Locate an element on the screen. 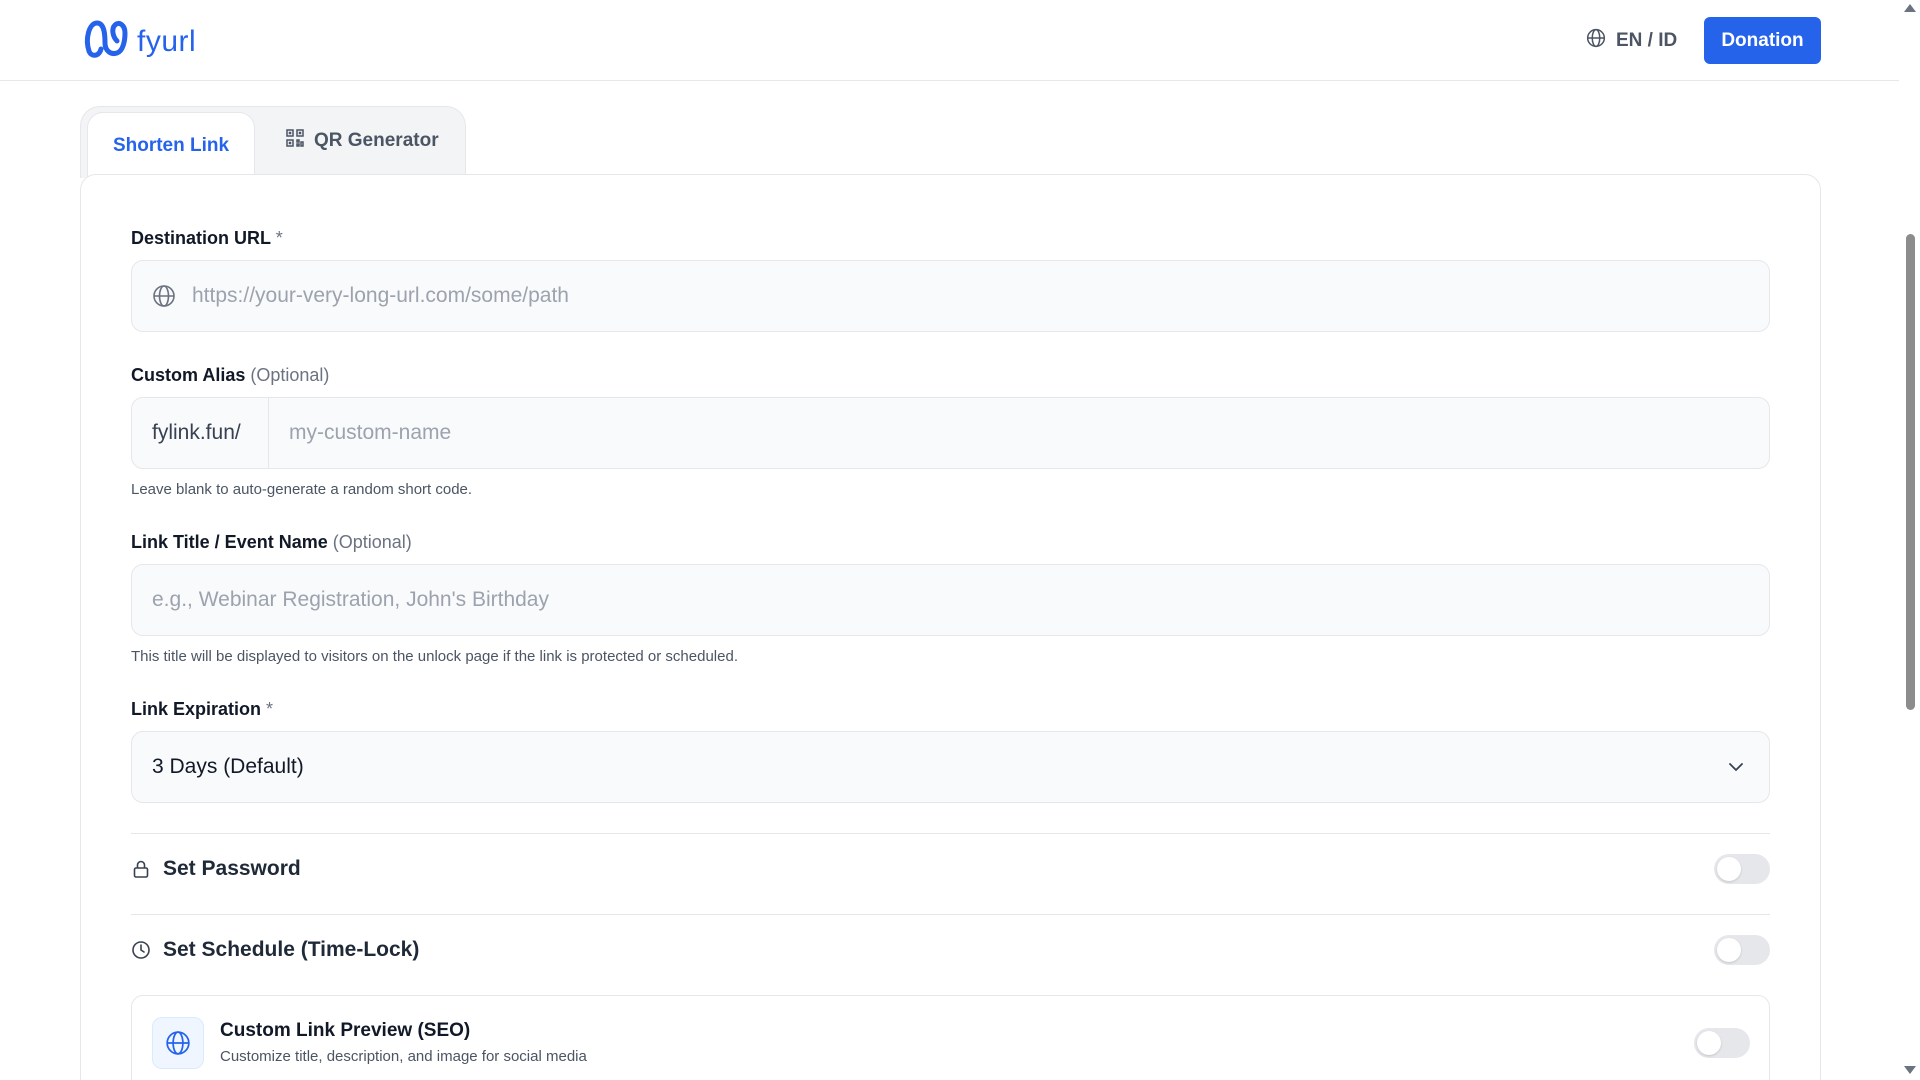 This screenshot has width=1920, height=1080. link-expiration-value: 3 Days (Default) is located at coordinates (228, 766).